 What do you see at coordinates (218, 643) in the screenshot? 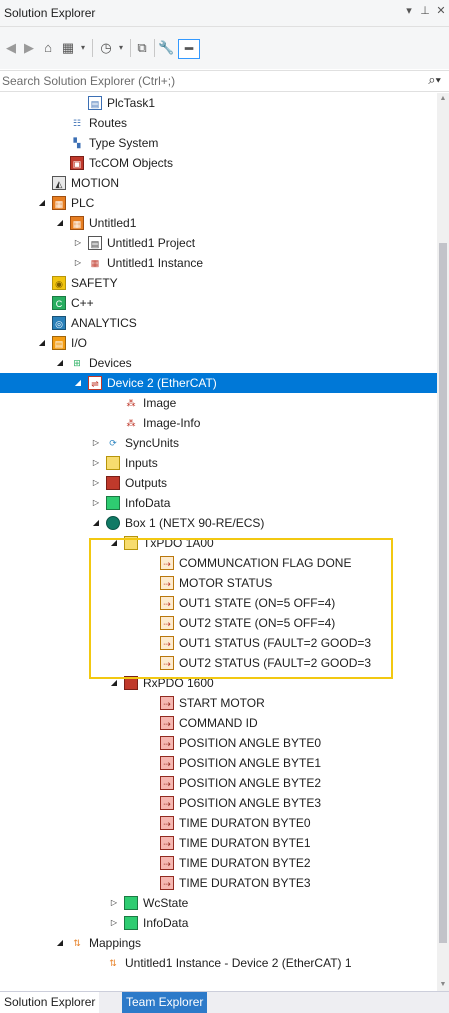
I see `tree-item: ⇢ OUT1 STATUS (FAULT=2 GOOD=3` at bounding box center [218, 643].